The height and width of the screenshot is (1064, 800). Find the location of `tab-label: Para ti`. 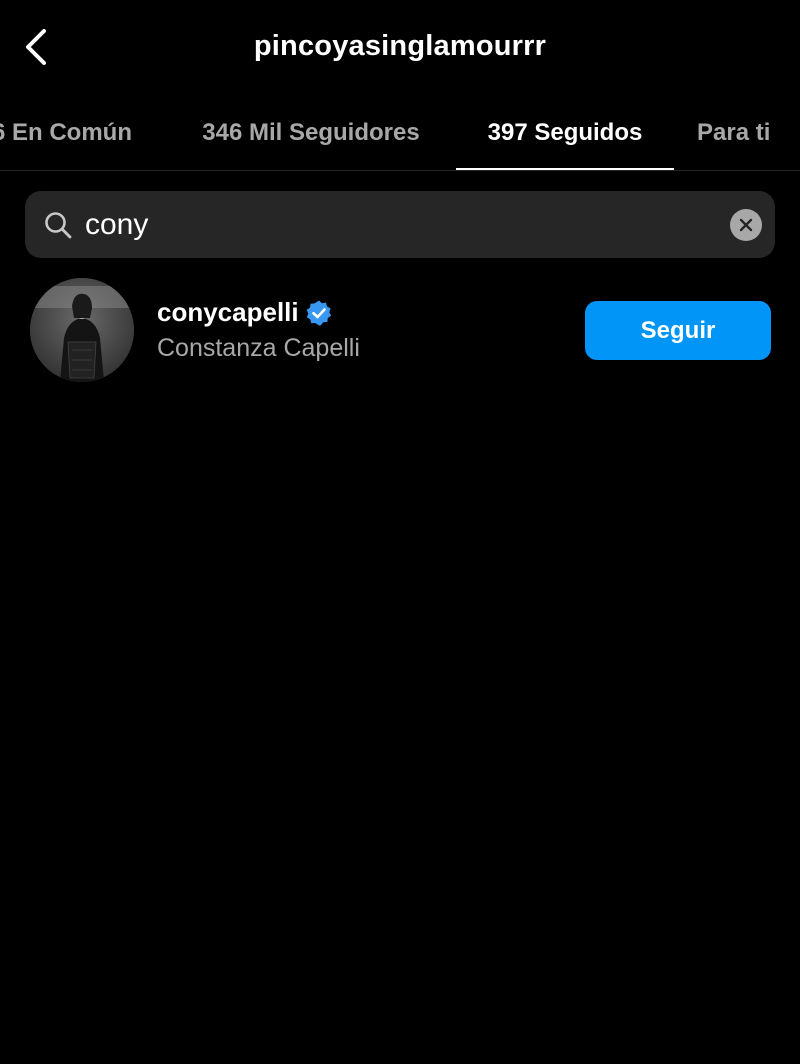

tab-label: Para ti is located at coordinates (734, 132).